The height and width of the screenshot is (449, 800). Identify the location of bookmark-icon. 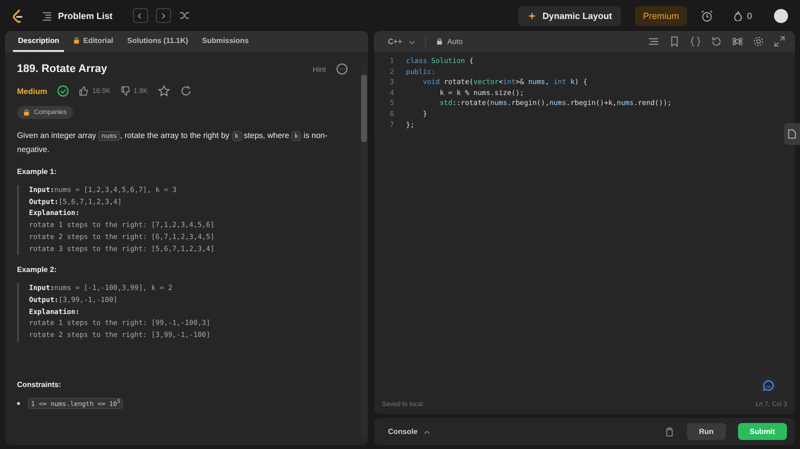
(674, 41).